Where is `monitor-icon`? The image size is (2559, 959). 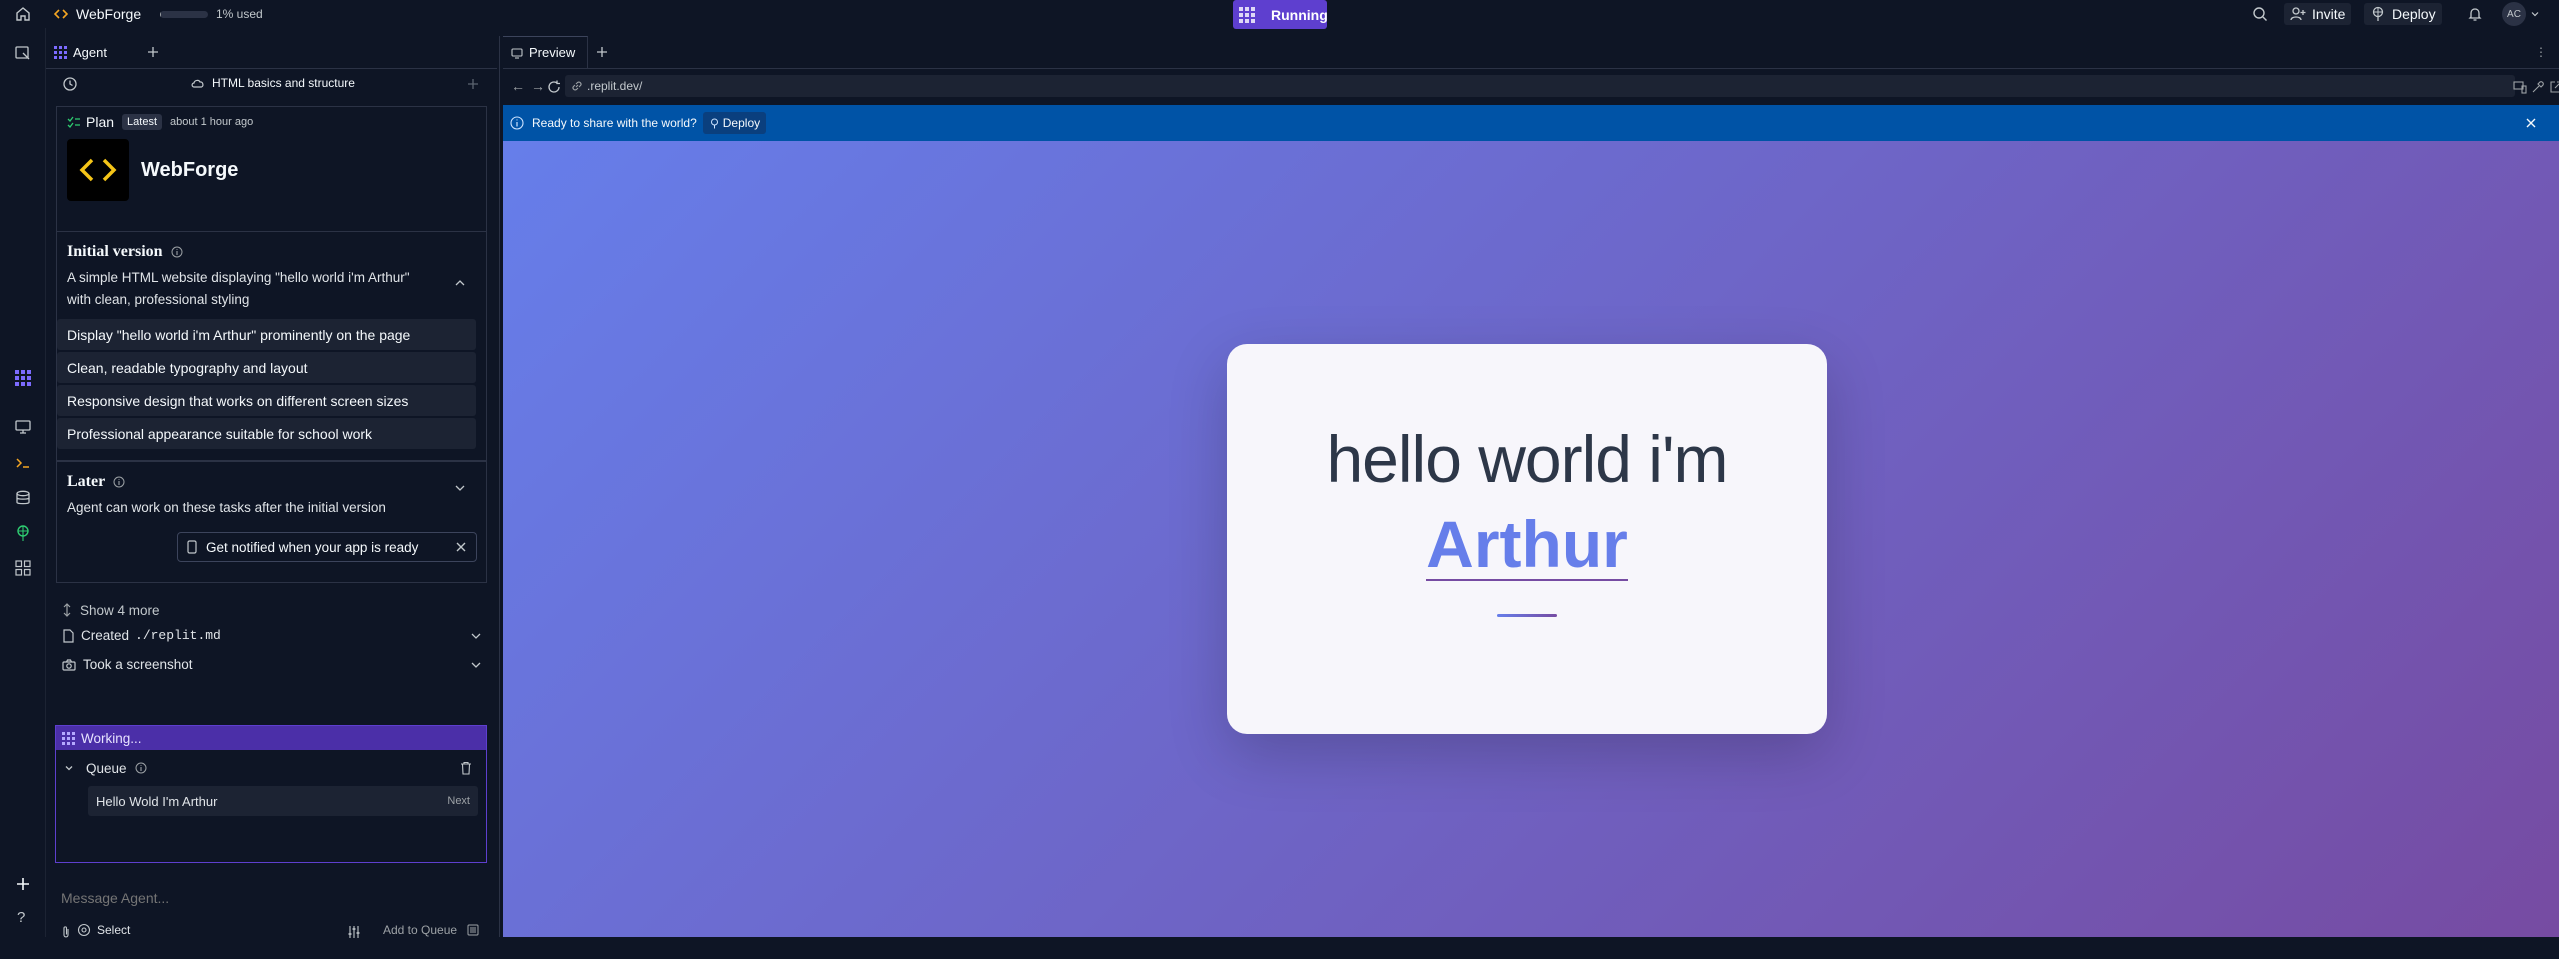
monitor-icon is located at coordinates (23, 427).